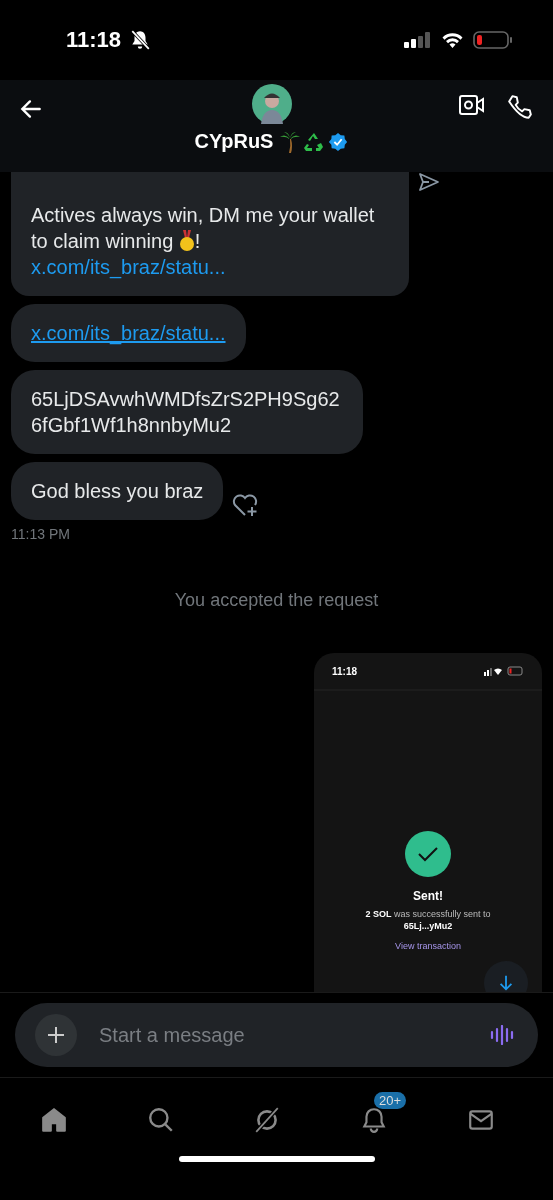 The width and height of the screenshot is (553, 1200). What do you see at coordinates (338, 141) in the screenshot?
I see `verified-badge-icon` at bounding box center [338, 141].